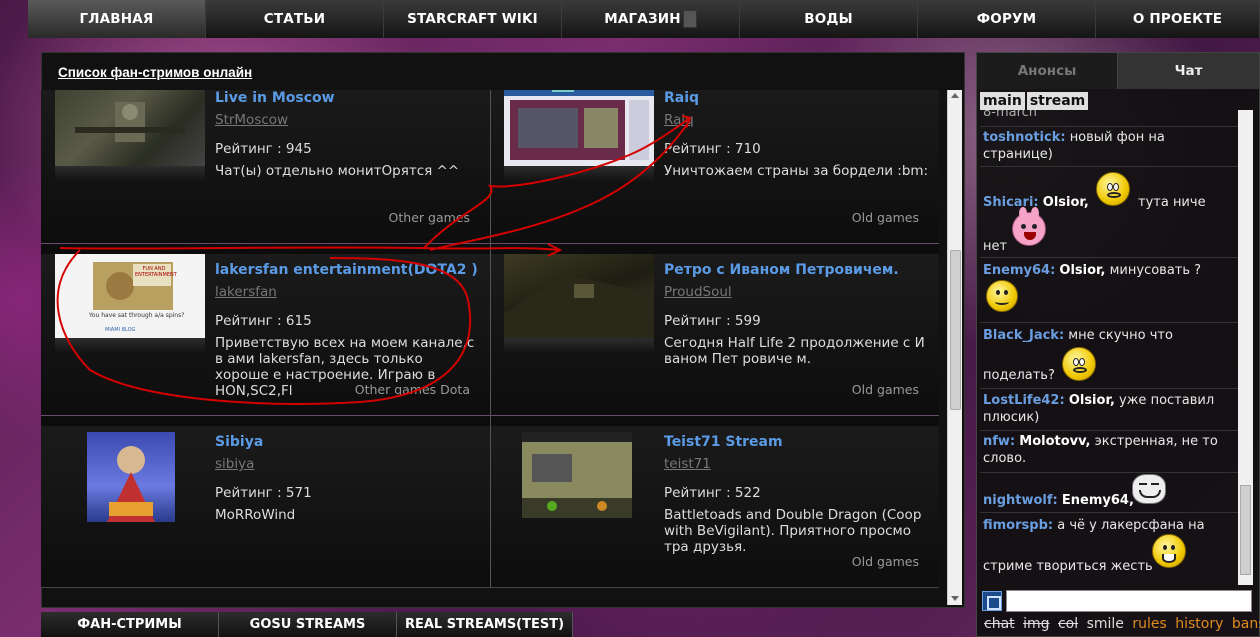 The image size is (1260, 637). What do you see at coordinates (251, 120) in the screenshot?
I see `stream-user: StrMoscow` at bounding box center [251, 120].